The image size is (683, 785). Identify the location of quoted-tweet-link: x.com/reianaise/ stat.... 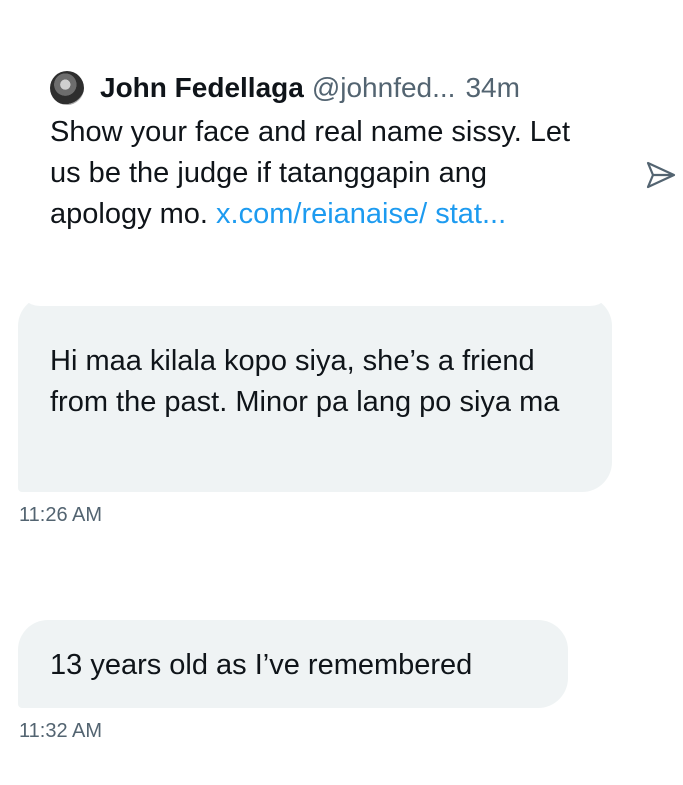
(361, 214).